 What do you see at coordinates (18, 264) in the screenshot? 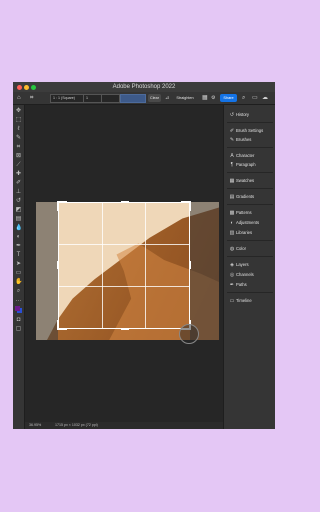
I see `path-select-icon: ➤` at bounding box center [18, 264].